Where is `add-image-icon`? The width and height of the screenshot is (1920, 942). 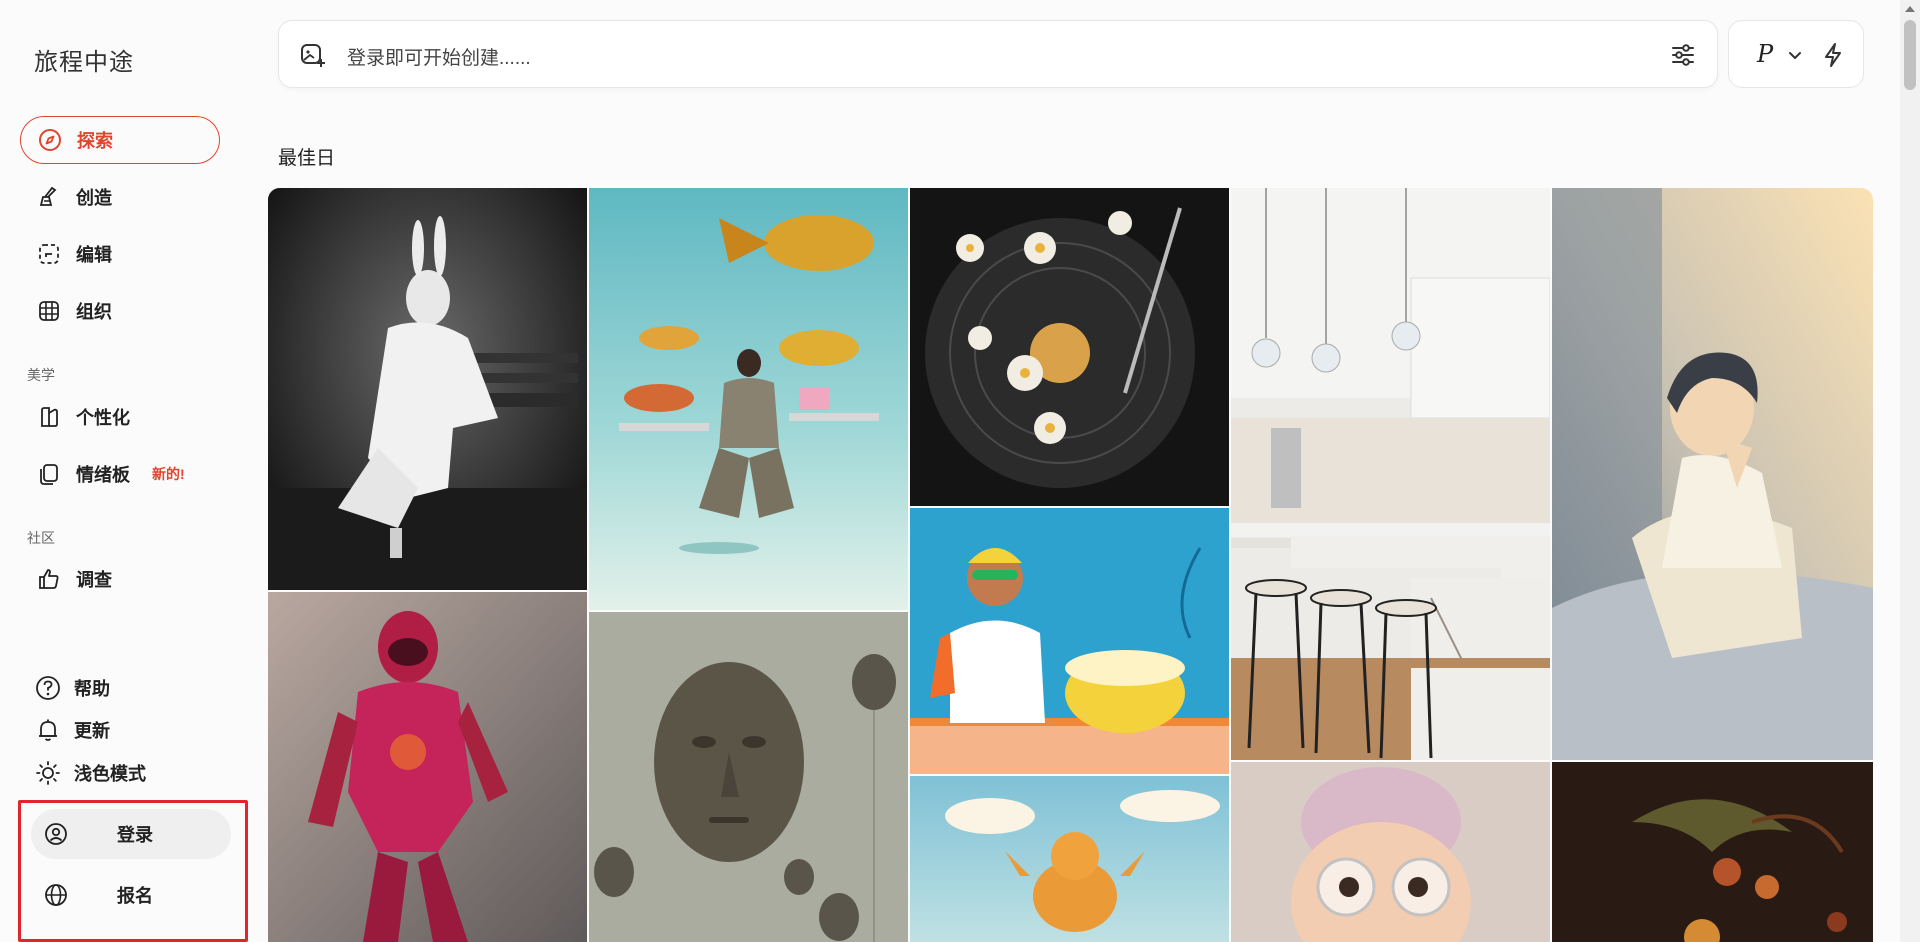
add-image-icon is located at coordinates (313, 55).